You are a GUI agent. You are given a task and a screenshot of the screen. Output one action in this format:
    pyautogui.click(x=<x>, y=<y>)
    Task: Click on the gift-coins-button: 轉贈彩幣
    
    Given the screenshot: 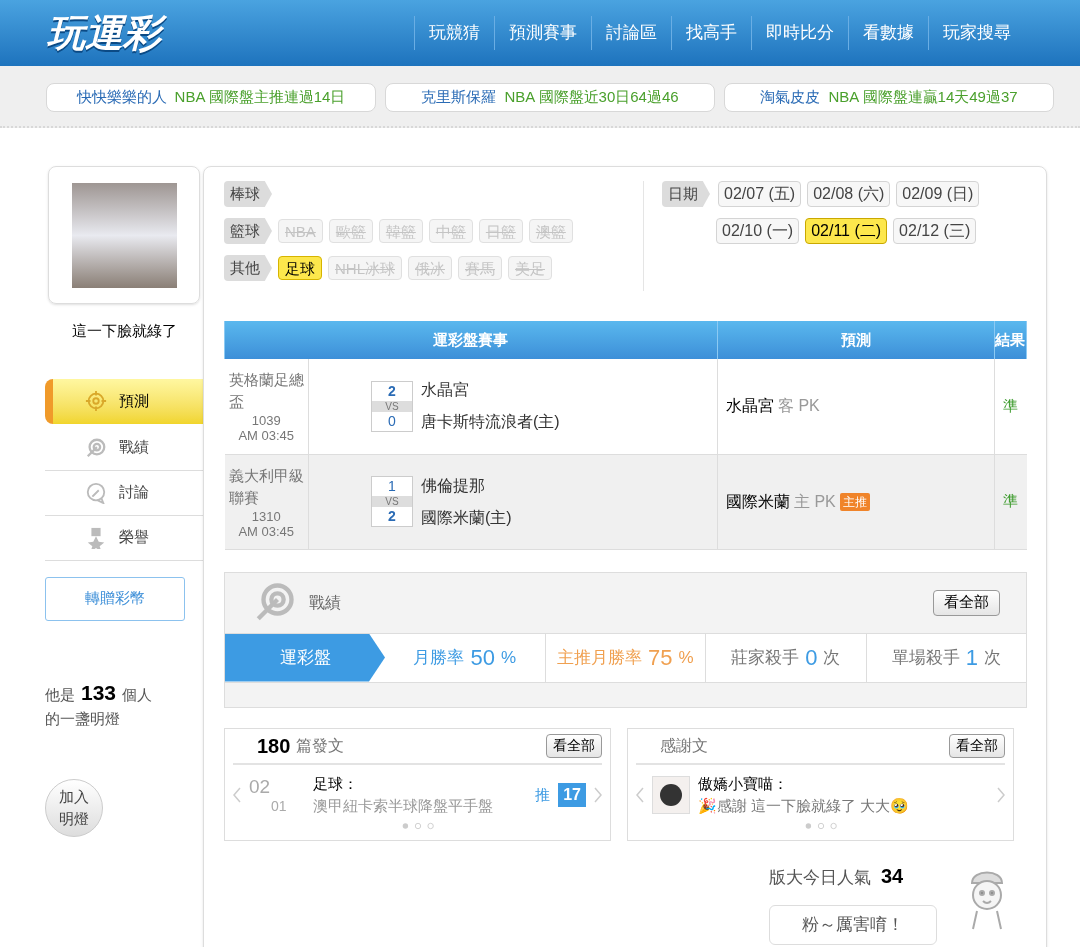 What is the action you would take?
    pyautogui.click(x=115, y=598)
    